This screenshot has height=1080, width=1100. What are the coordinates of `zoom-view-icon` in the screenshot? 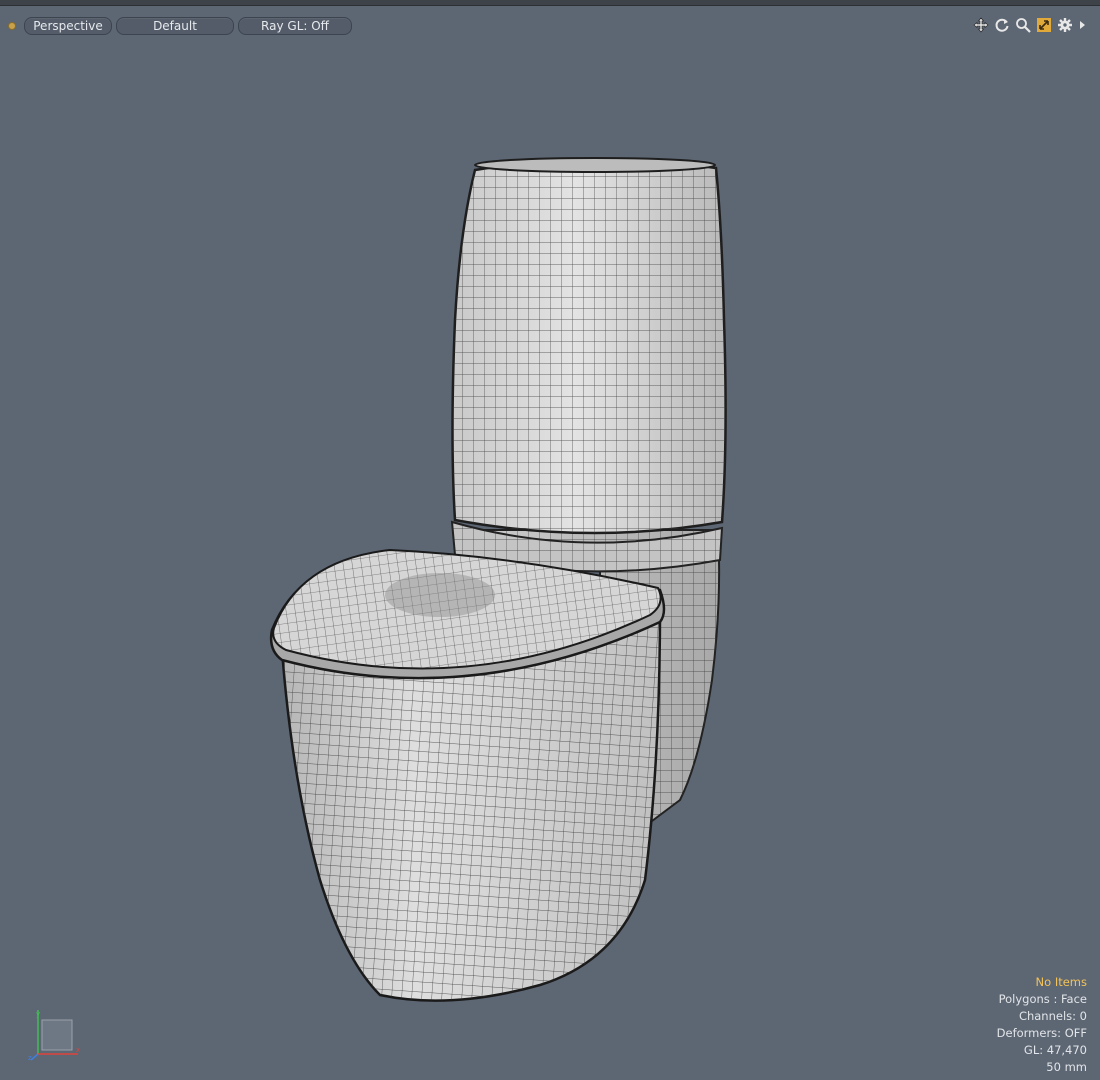 It's located at (1023, 25).